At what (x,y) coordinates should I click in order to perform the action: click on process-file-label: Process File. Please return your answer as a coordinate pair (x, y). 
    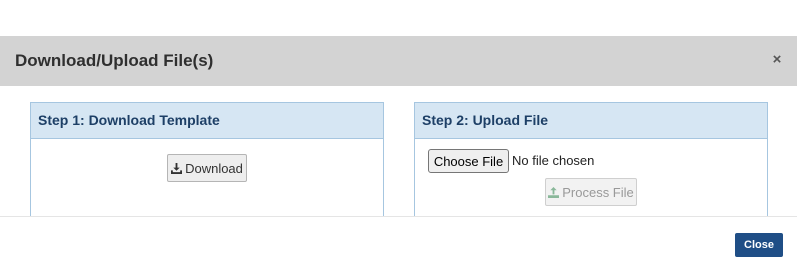
    Looking at the image, I should click on (598, 192).